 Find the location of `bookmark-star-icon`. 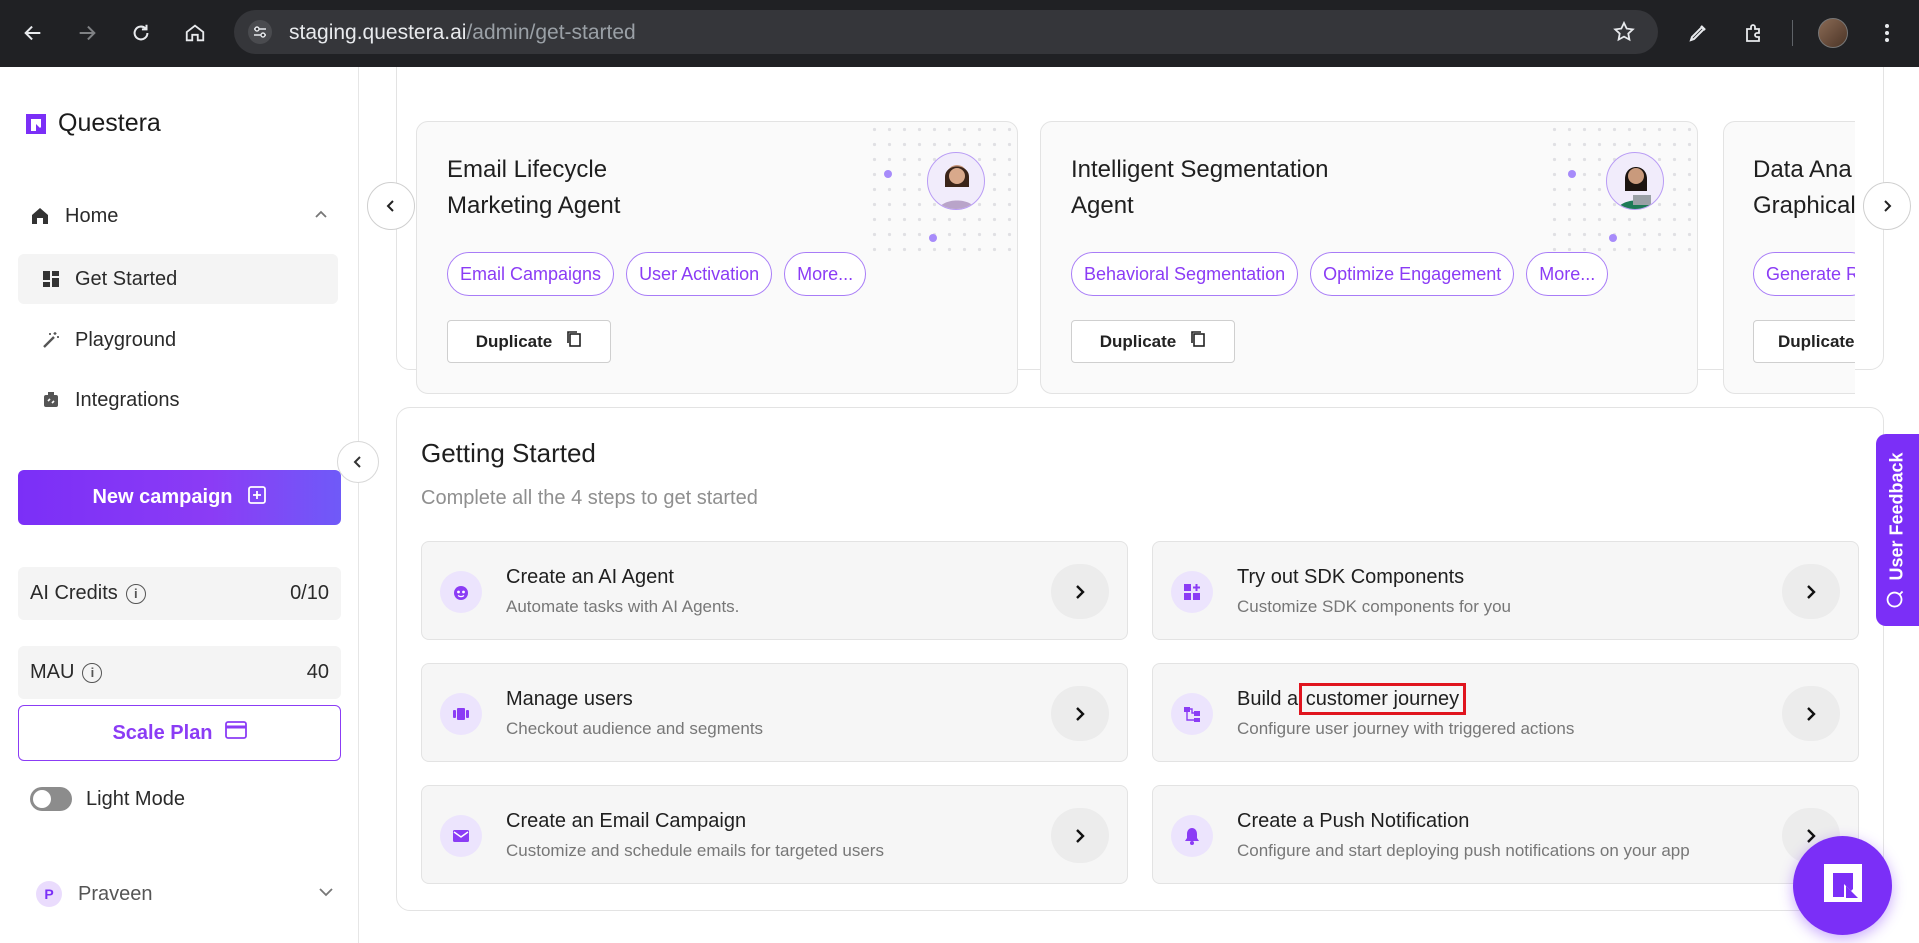

bookmark-star-icon is located at coordinates (1624, 34).